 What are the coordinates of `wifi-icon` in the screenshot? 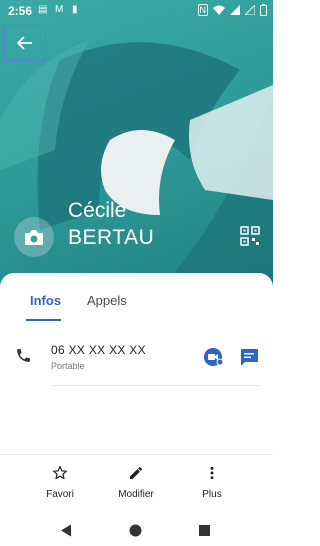 It's located at (219, 10).